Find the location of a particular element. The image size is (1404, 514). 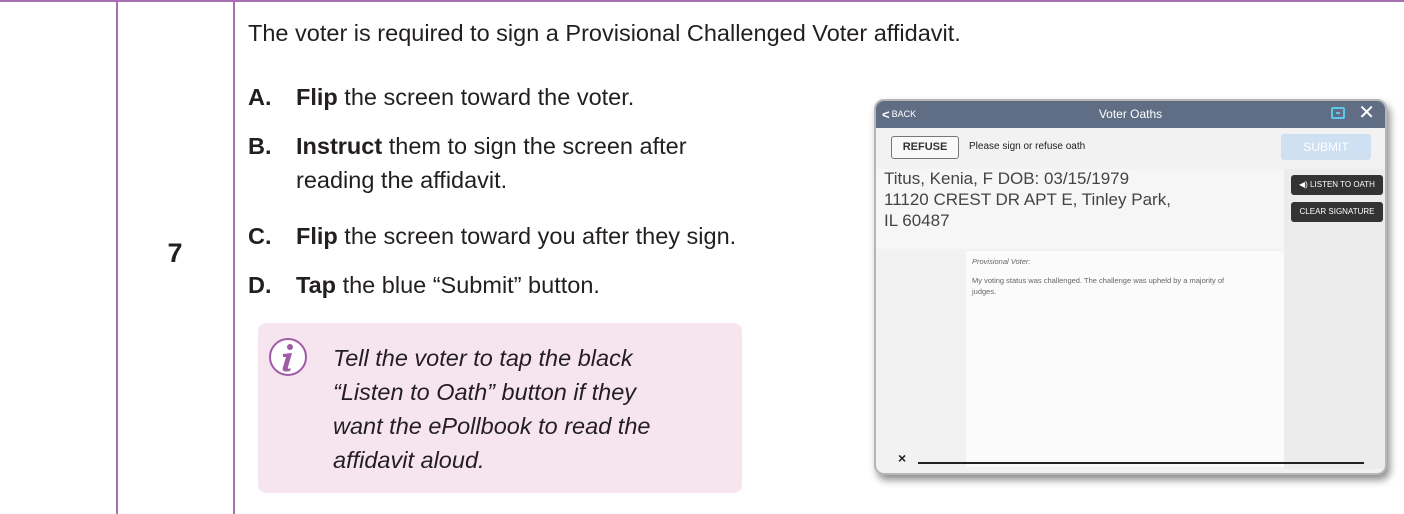

tablet-header: < BACK Voter Oaths ✕ is located at coordinates (1130, 114).